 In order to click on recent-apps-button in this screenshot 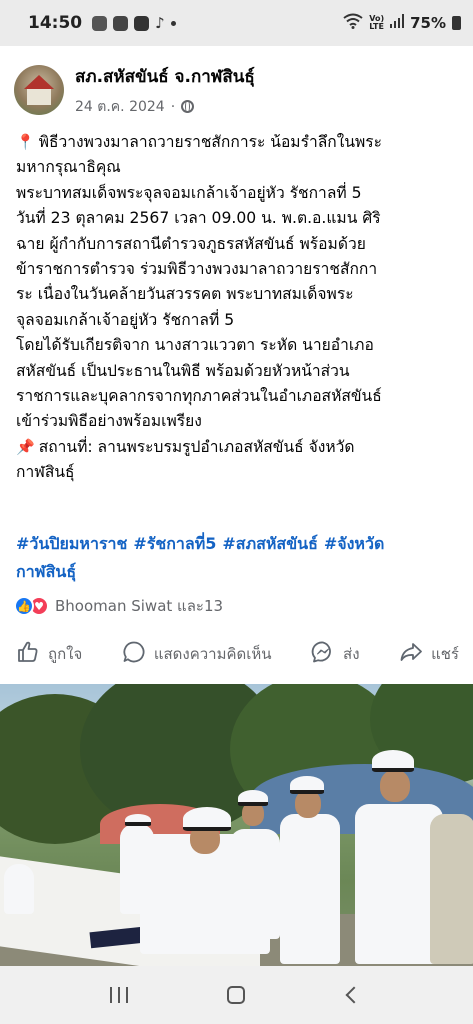, I will do `click(119, 995)`.